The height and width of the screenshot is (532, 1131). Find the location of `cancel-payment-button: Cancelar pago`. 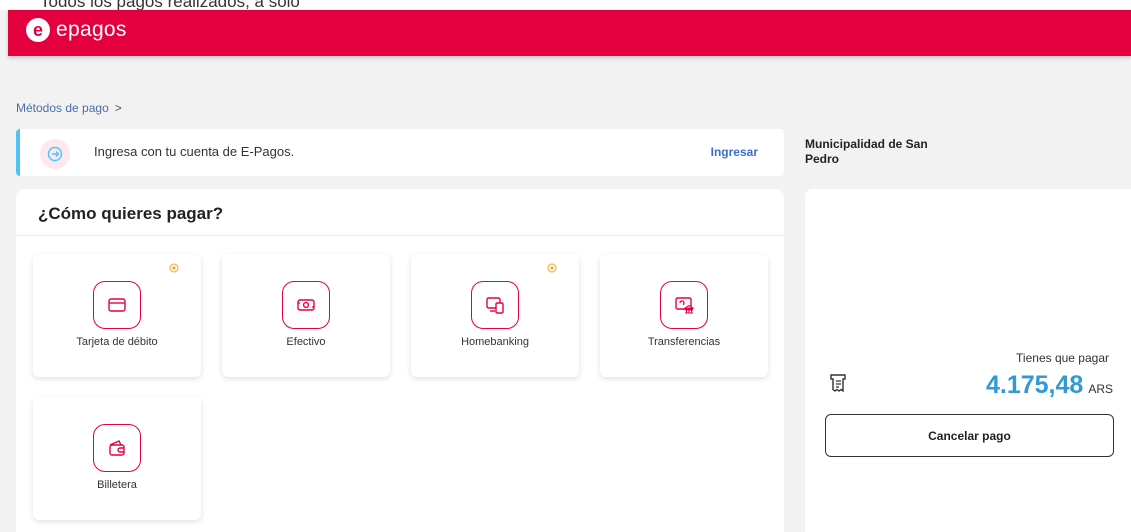

cancel-payment-button: Cancelar pago is located at coordinates (969, 435).